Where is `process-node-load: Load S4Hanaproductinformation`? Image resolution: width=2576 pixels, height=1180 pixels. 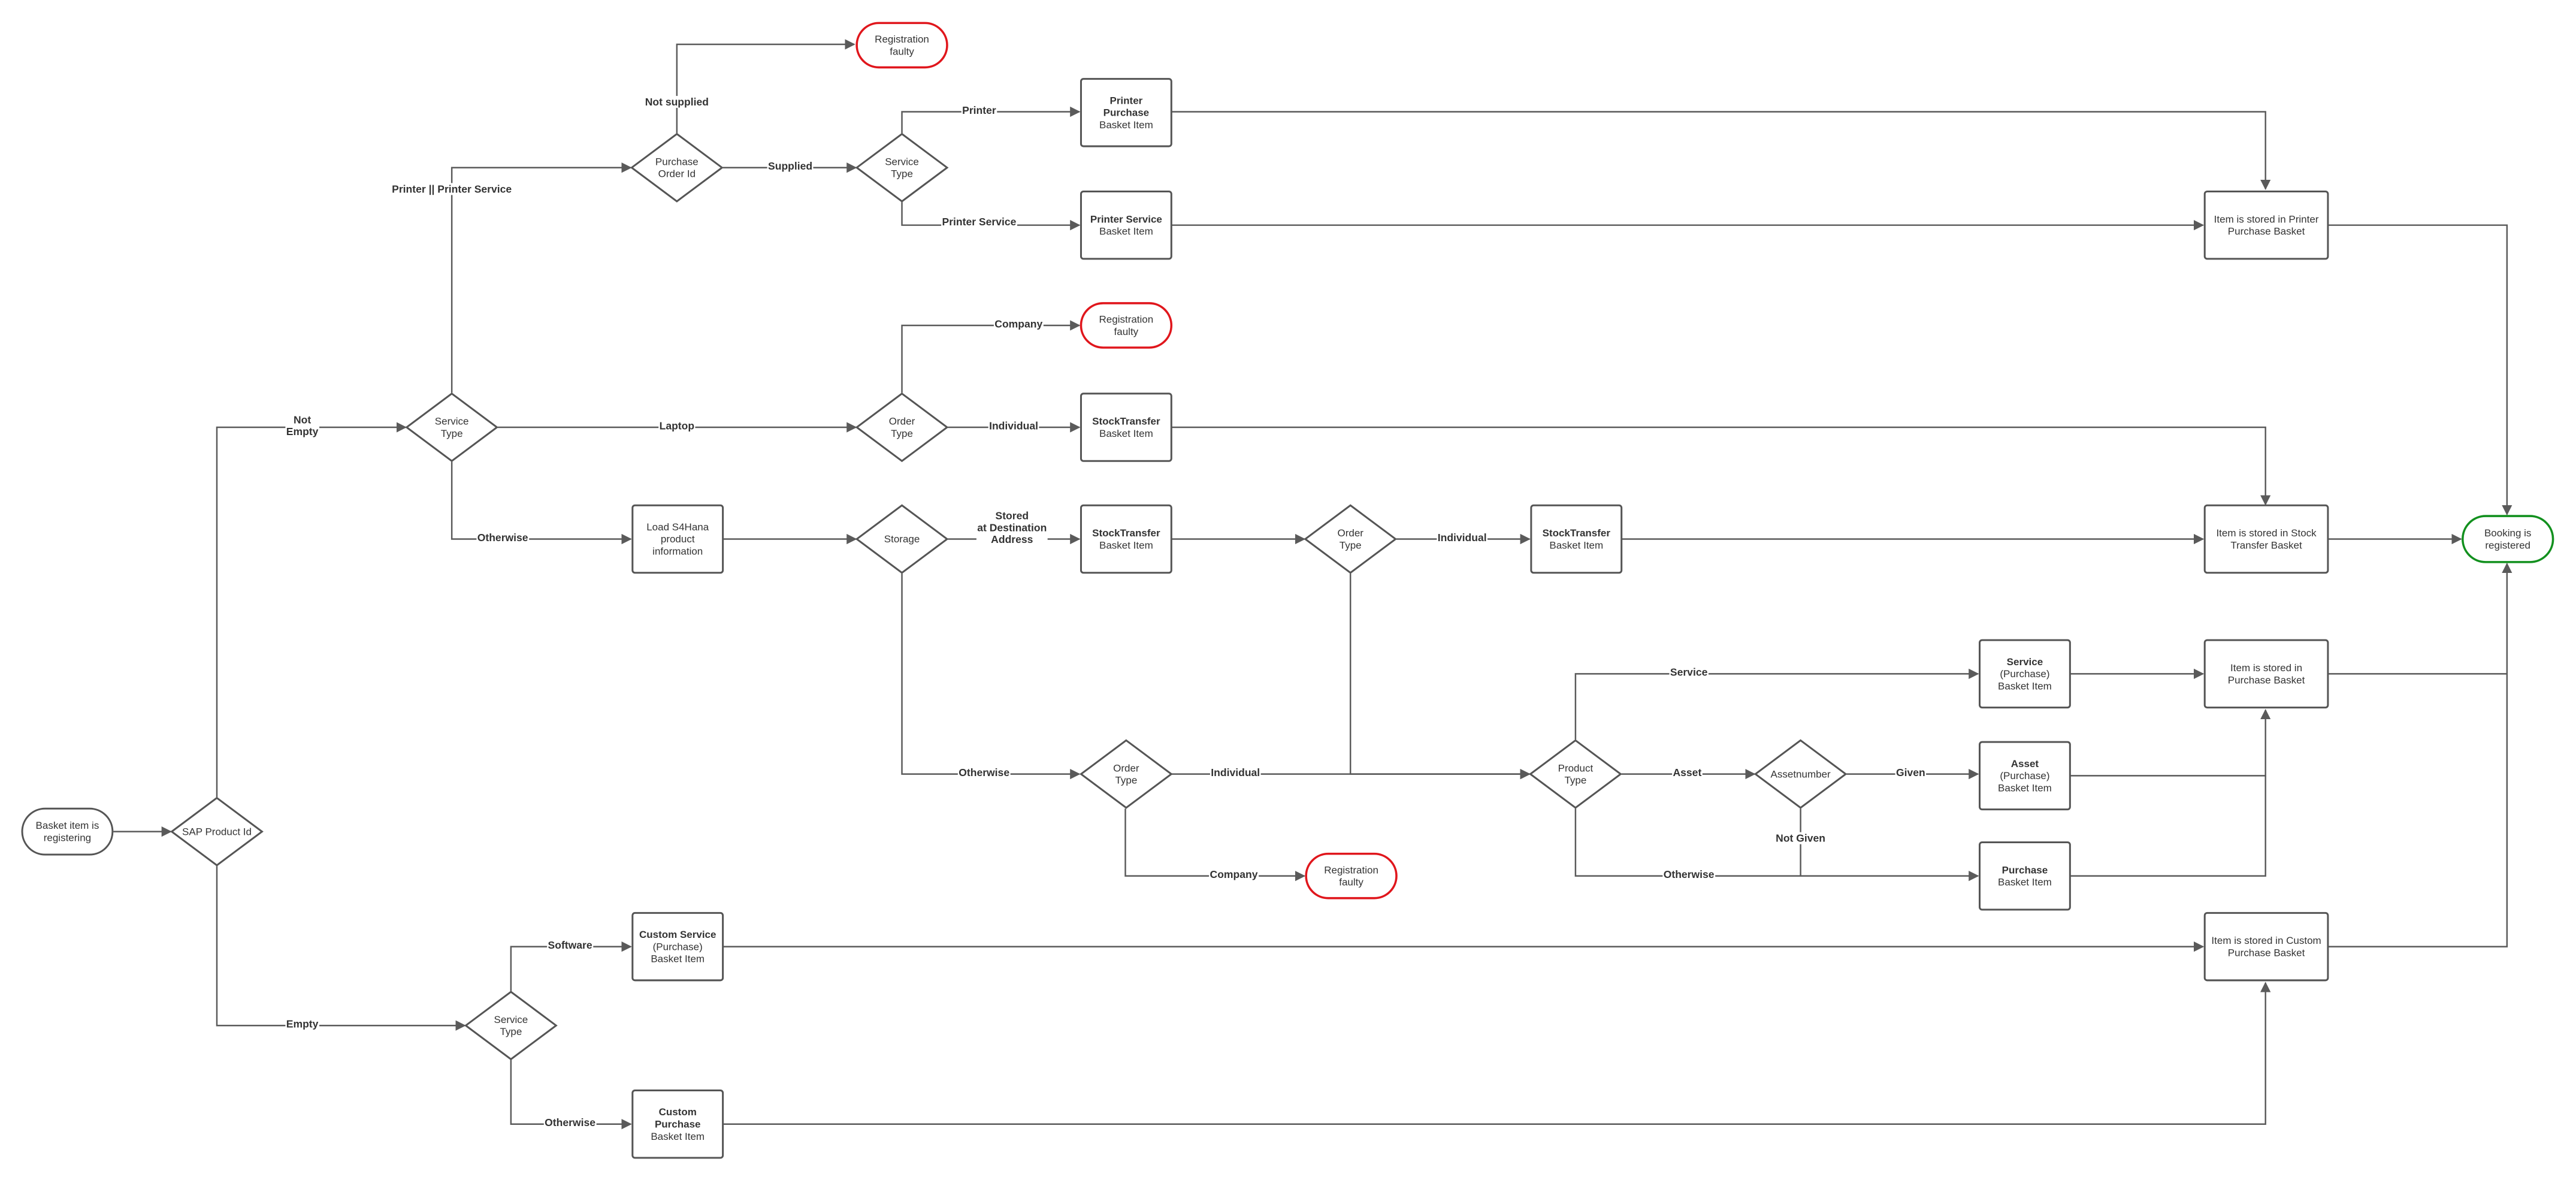 process-node-load: Load S4Hanaproductinformation is located at coordinates (677, 539).